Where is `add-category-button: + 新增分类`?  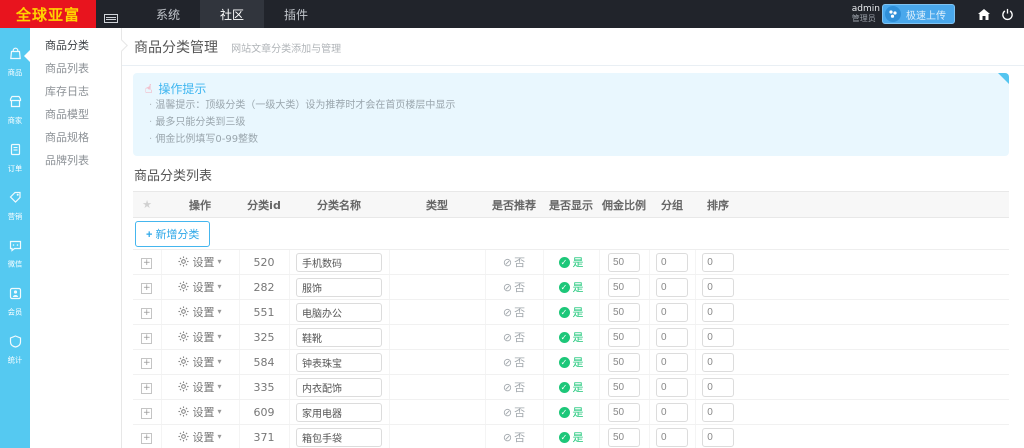 add-category-button: + 新增分类 is located at coordinates (173, 233).